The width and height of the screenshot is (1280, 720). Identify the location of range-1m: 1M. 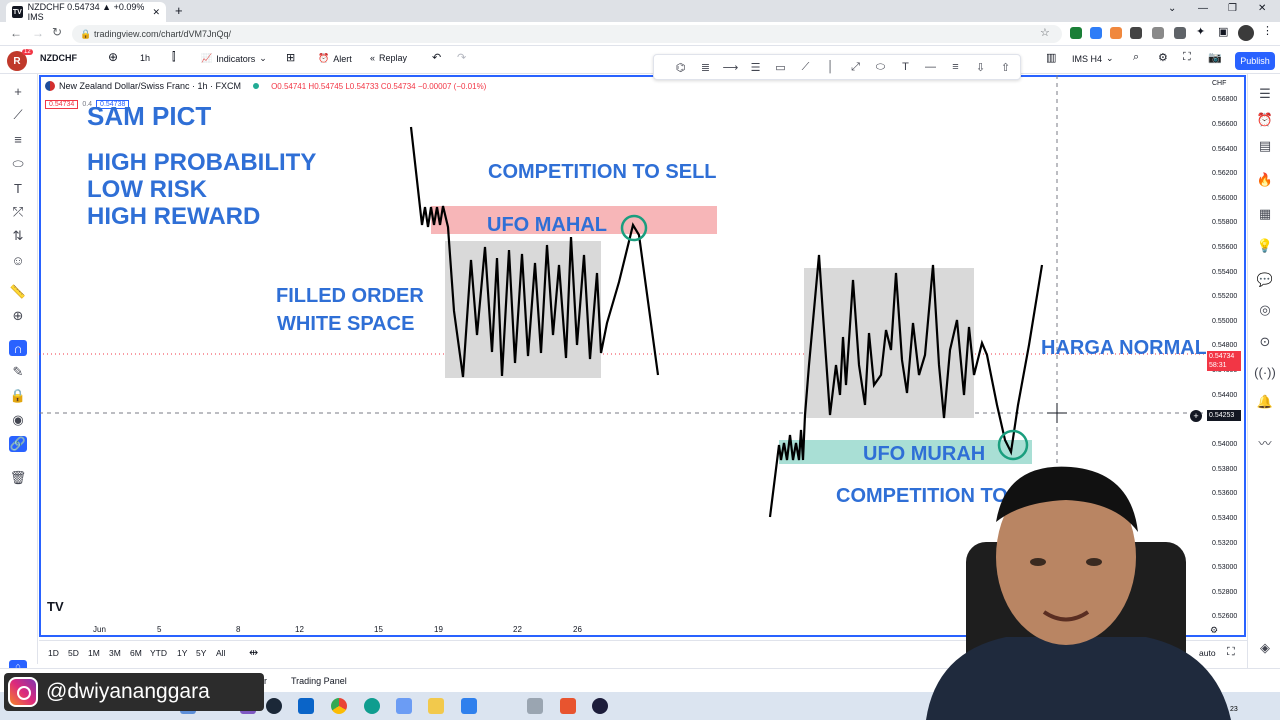
(94, 653).